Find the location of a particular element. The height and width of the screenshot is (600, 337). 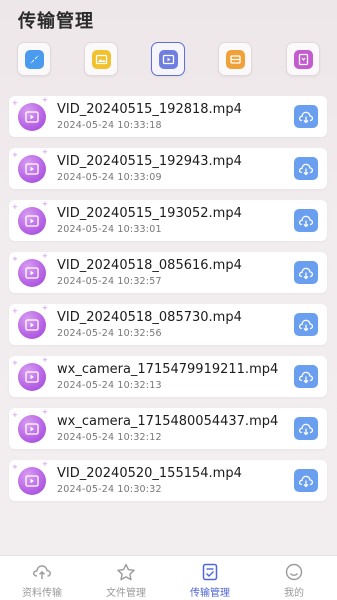

bottom-tab-bar: 资料传输 文件管理 传输管理 我的 is located at coordinates (168, 577).